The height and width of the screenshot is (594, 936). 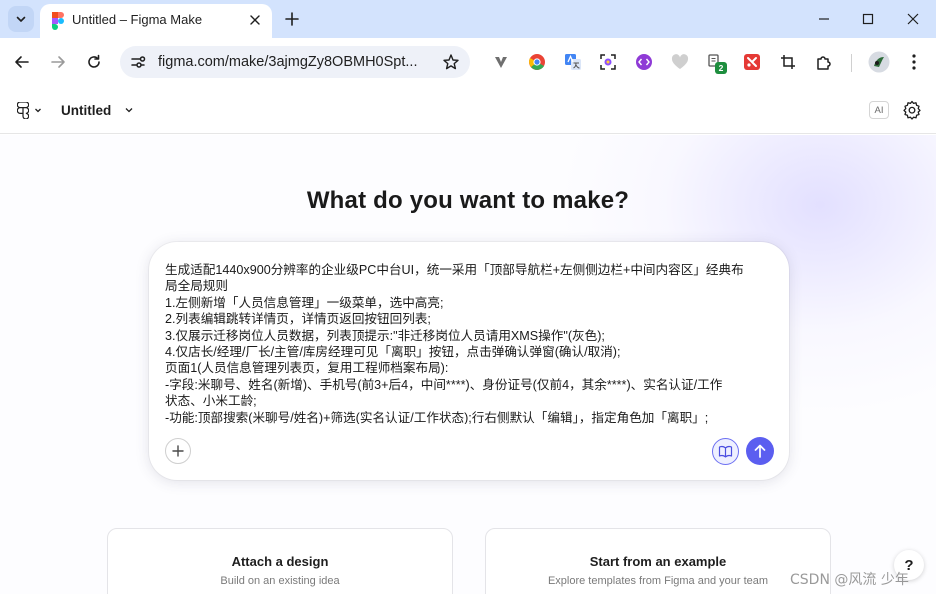 I want to click on browser-toolbar: figma.com/make/3ajmgZy8OBMH0Spt... 2, so click(x=468, y=62).